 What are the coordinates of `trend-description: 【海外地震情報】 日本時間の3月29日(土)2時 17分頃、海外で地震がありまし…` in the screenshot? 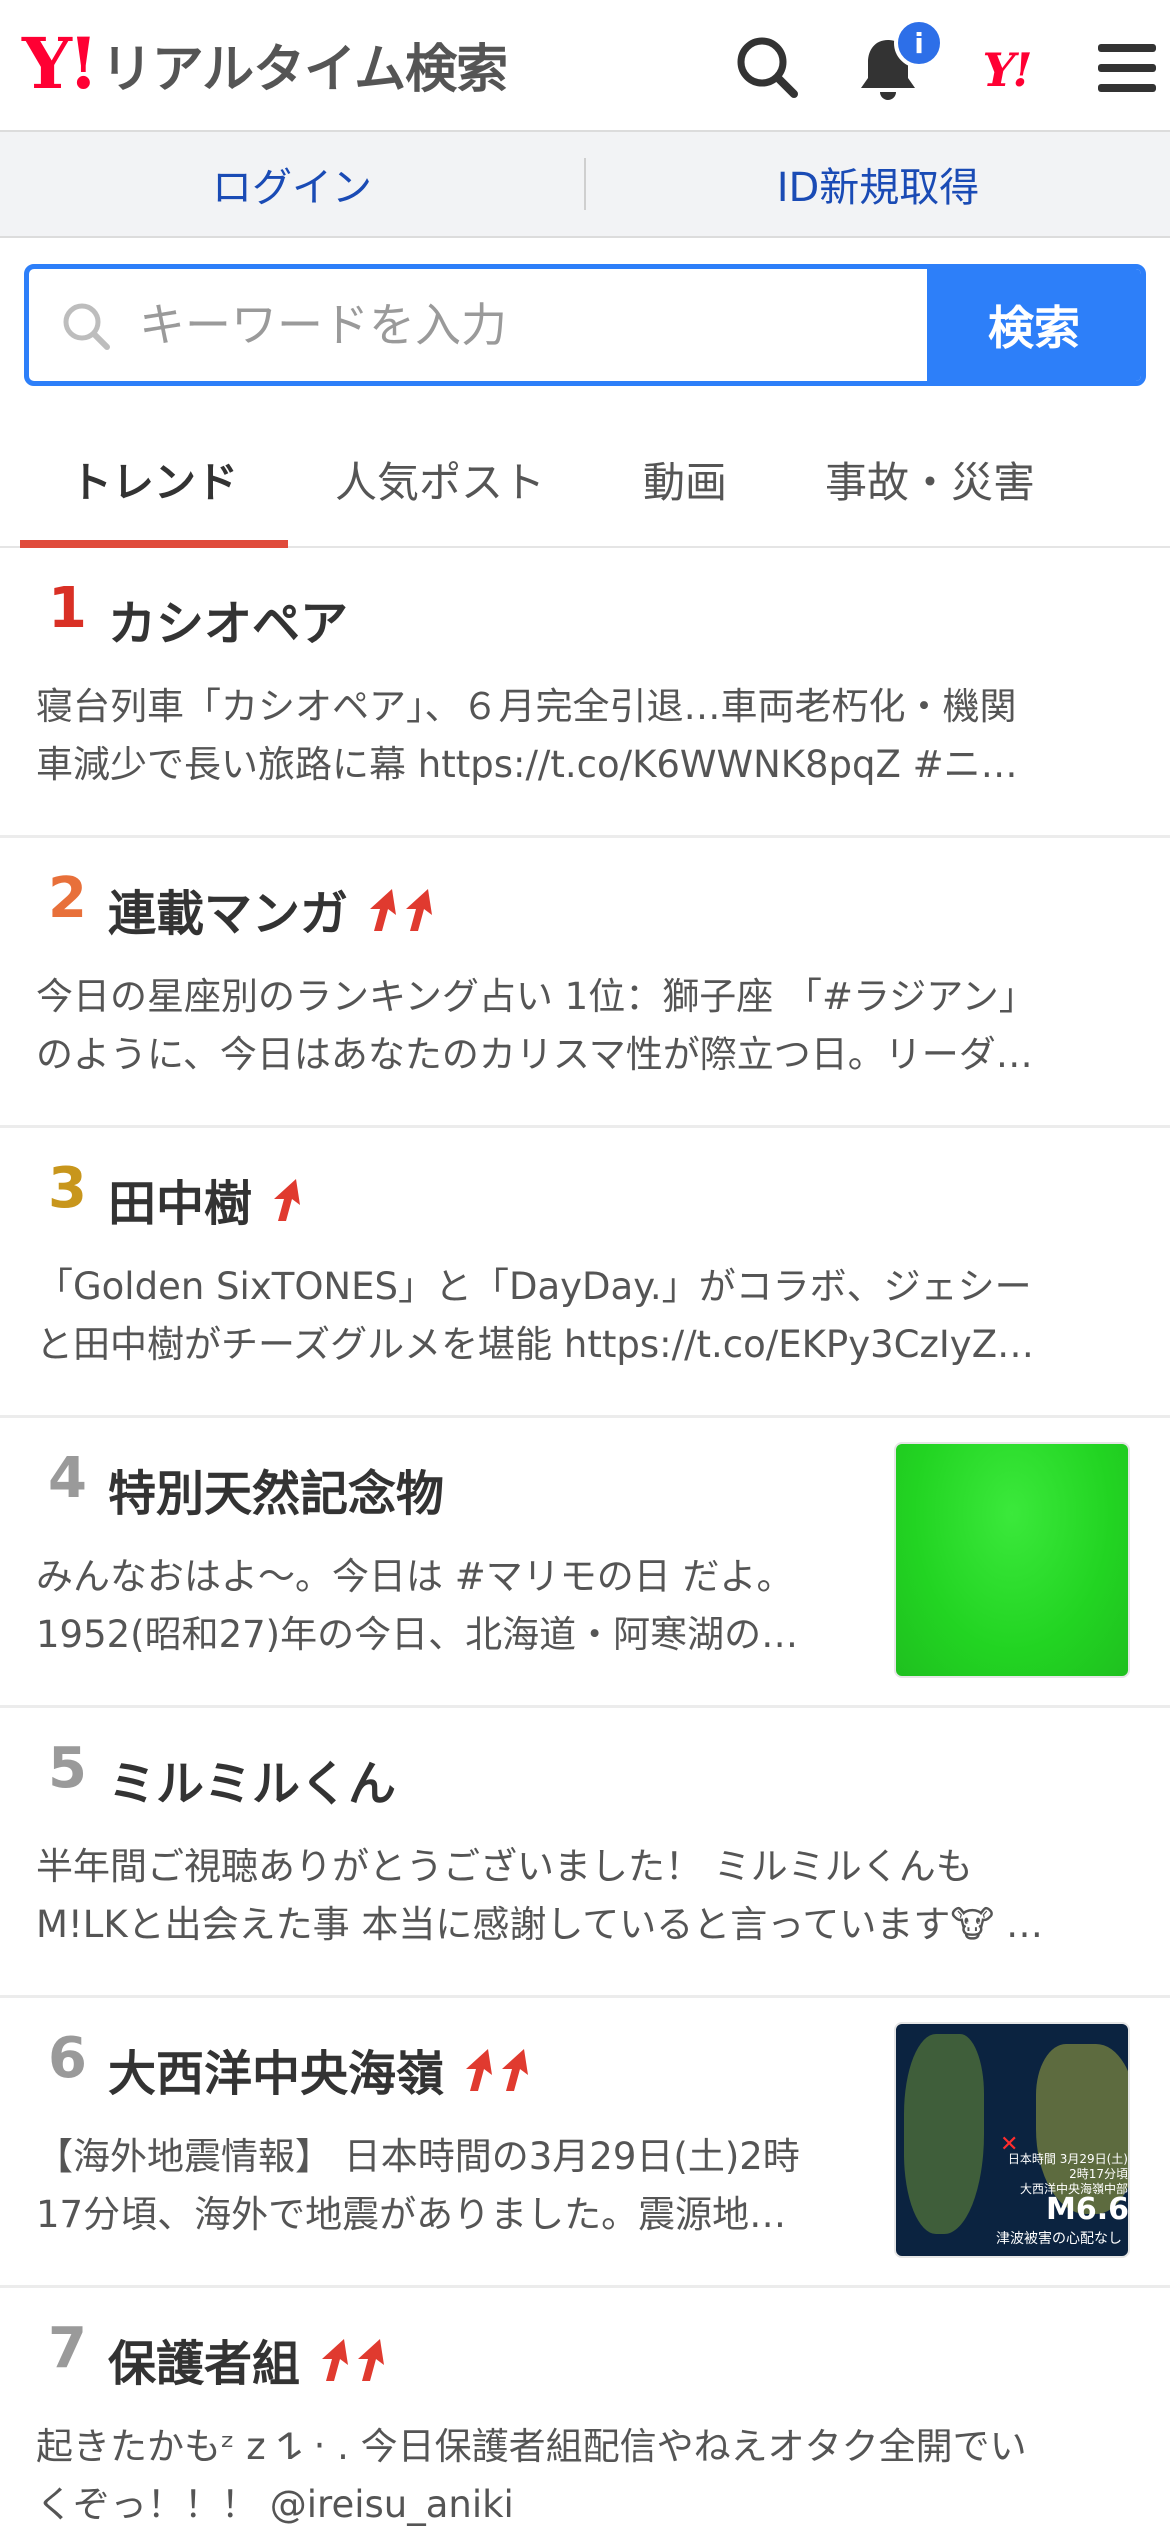 It's located at (446, 2186).